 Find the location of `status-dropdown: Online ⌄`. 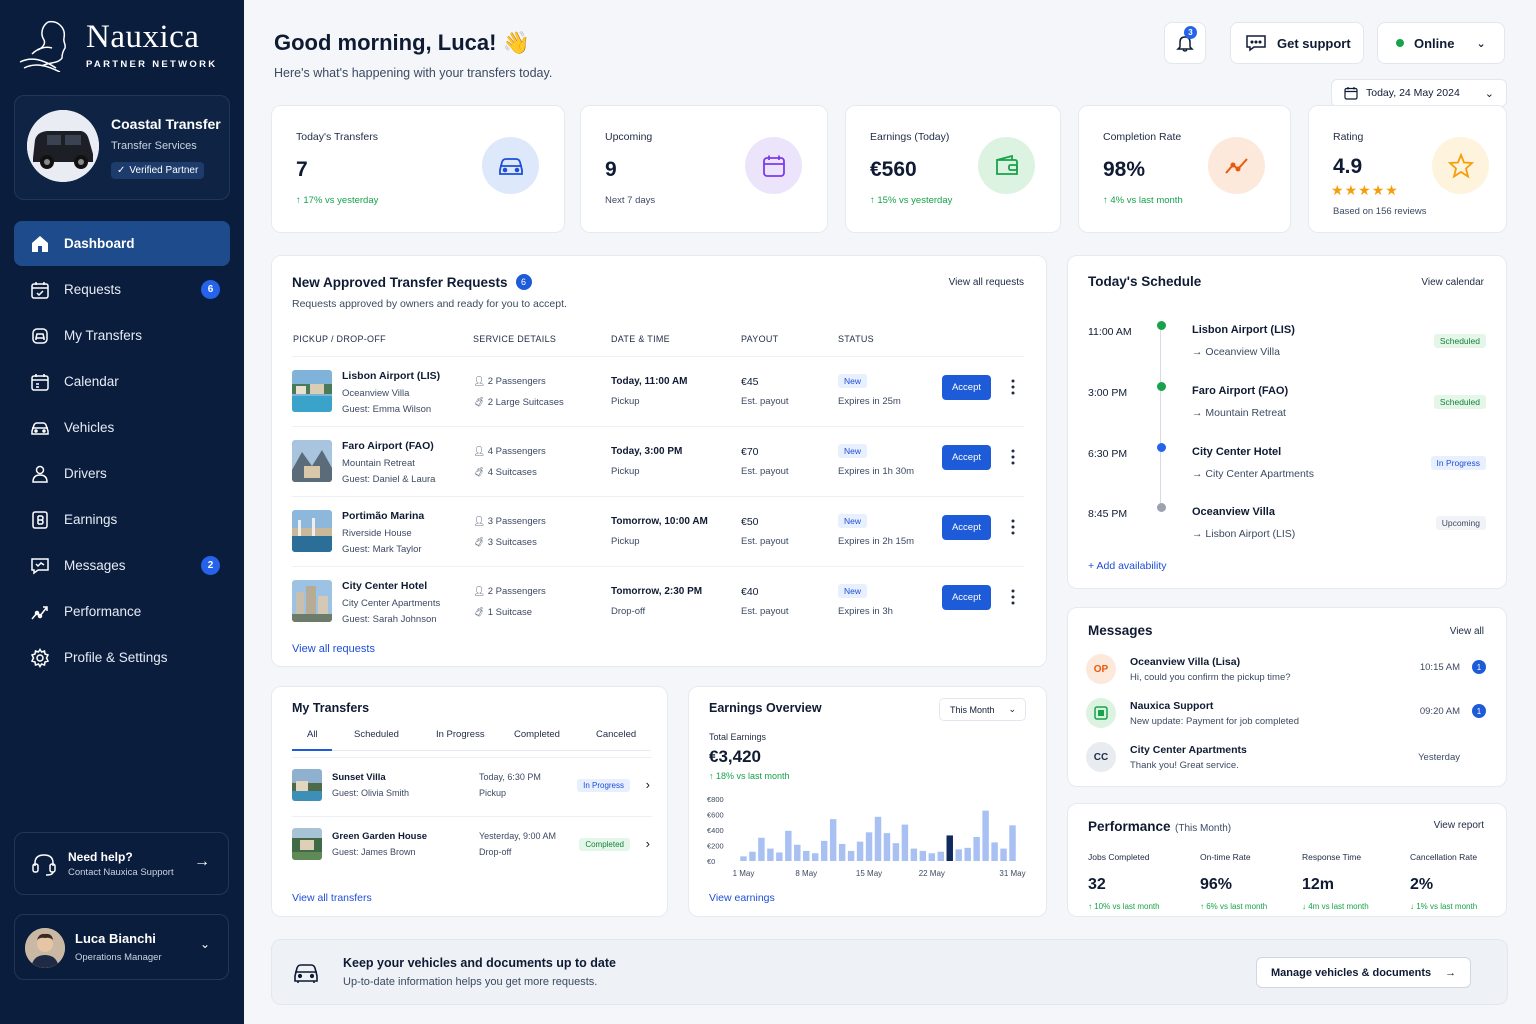

status-dropdown: Online ⌄ is located at coordinates (1441, 43).